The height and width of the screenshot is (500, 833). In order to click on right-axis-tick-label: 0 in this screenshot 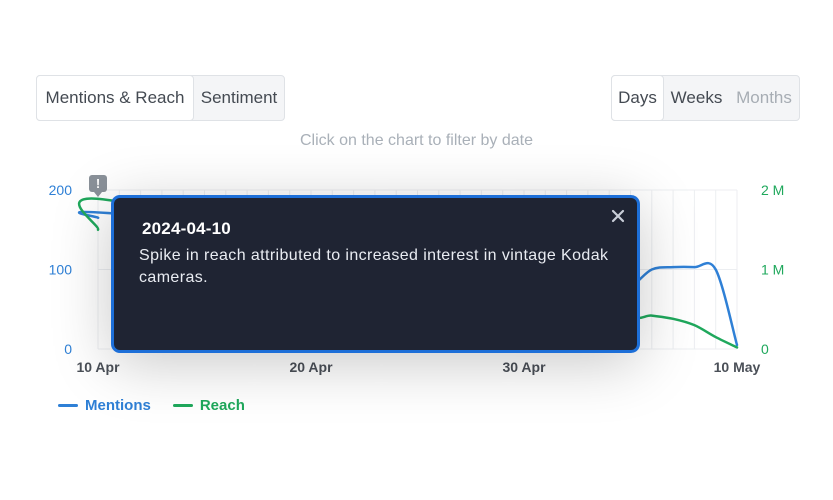, I will do `click(765, 349)`.